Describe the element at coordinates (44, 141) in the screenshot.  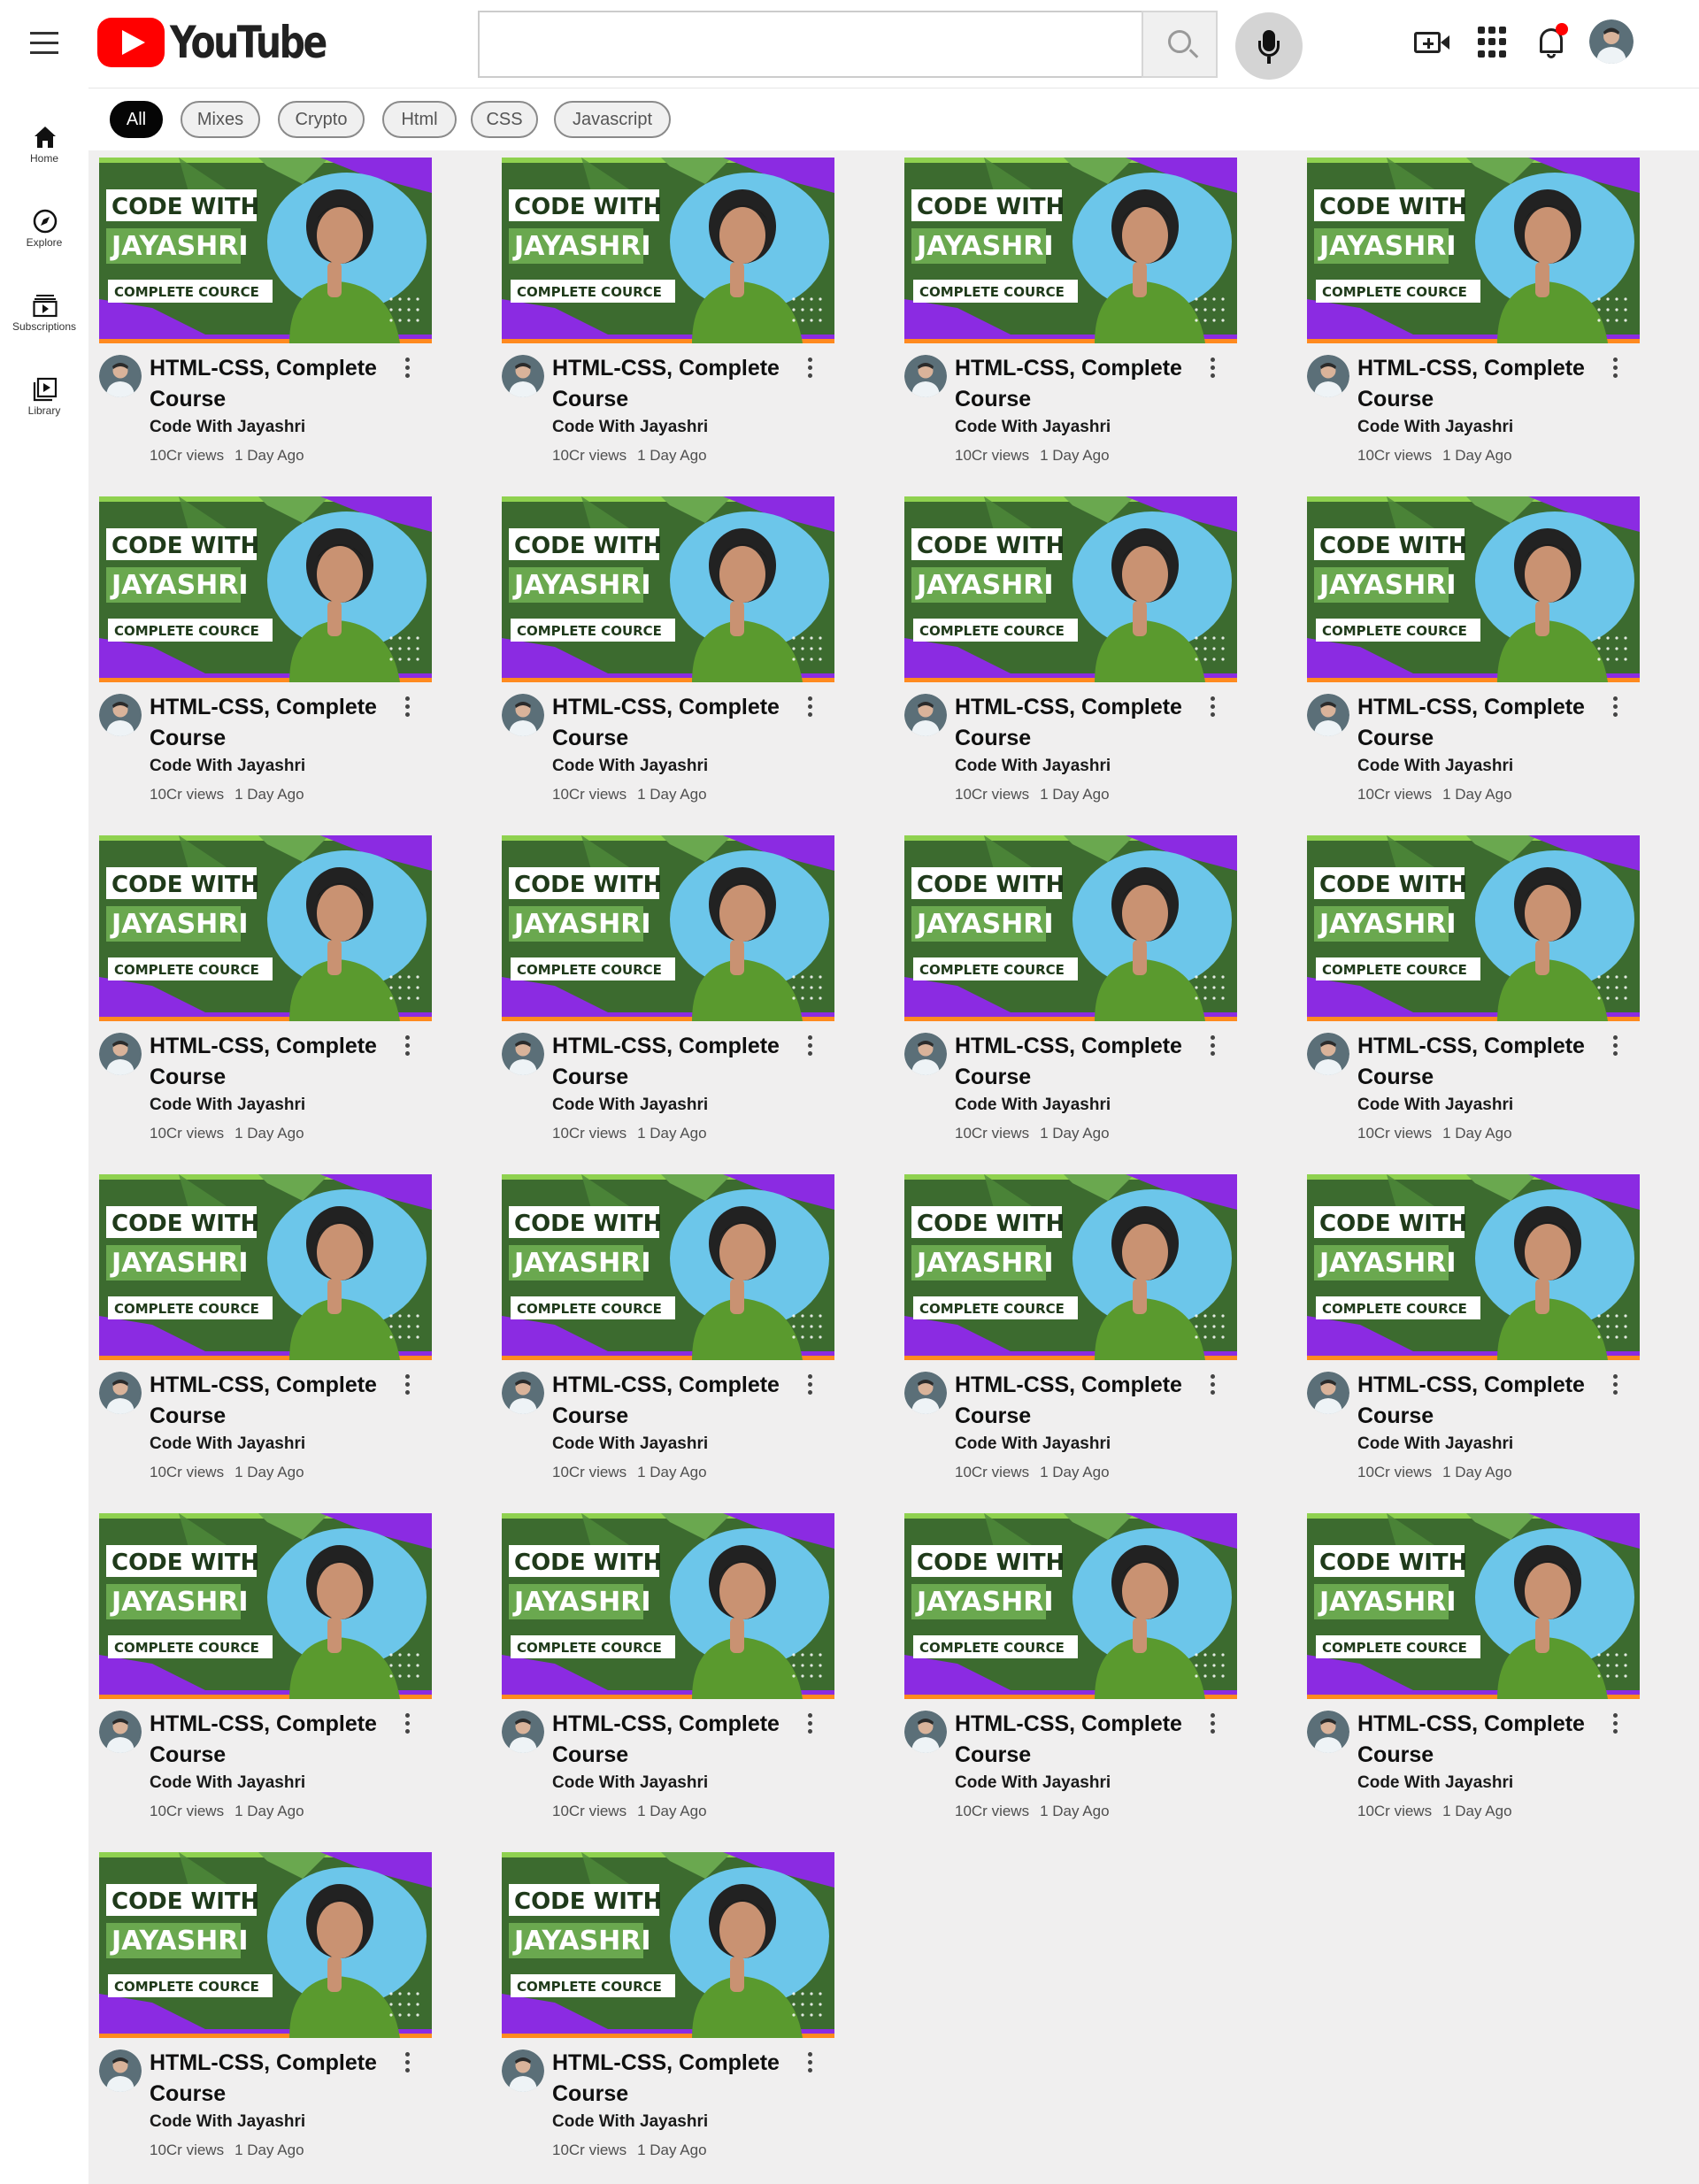
I see `sidebar-item-home: Home` at that location.